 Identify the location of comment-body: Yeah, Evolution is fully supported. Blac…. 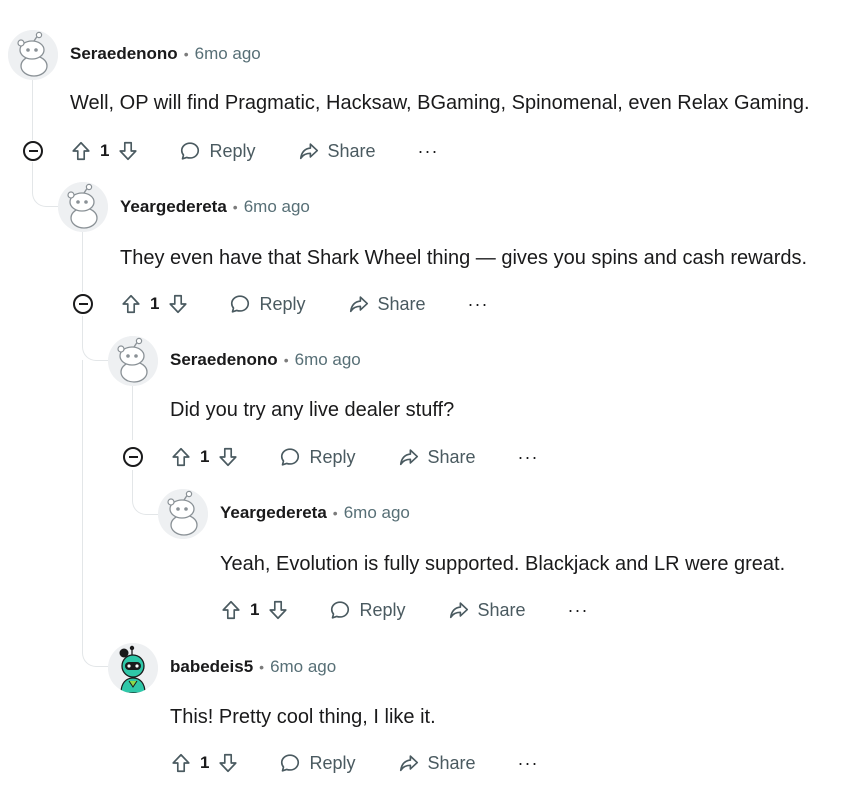
(503, 564).